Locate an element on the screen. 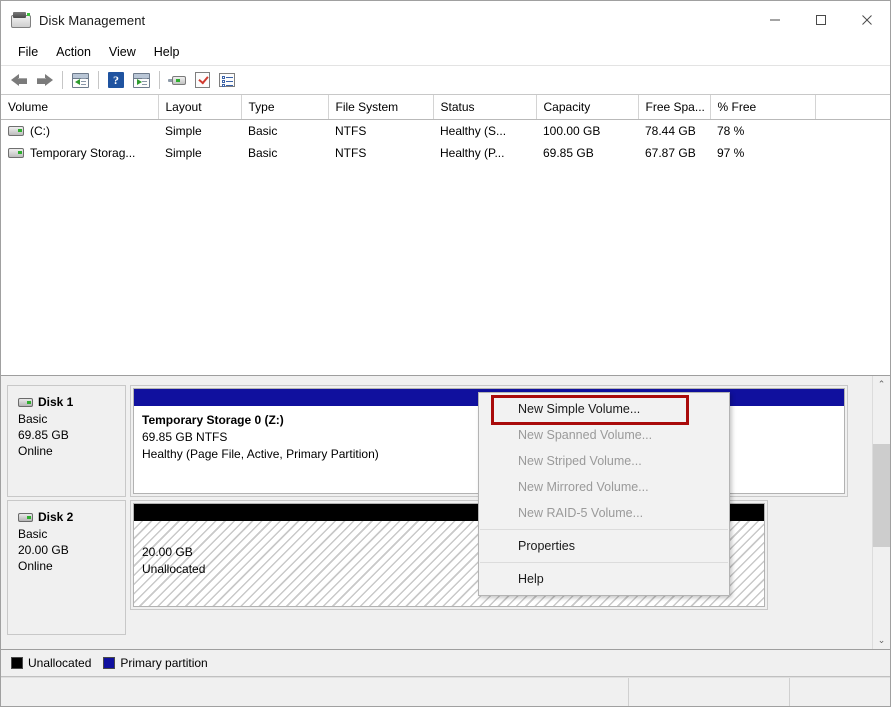 The height and width of the screenshot is (707, 891). legend-bar: Unallocated Primary partition is located at coordinates (445, 663).